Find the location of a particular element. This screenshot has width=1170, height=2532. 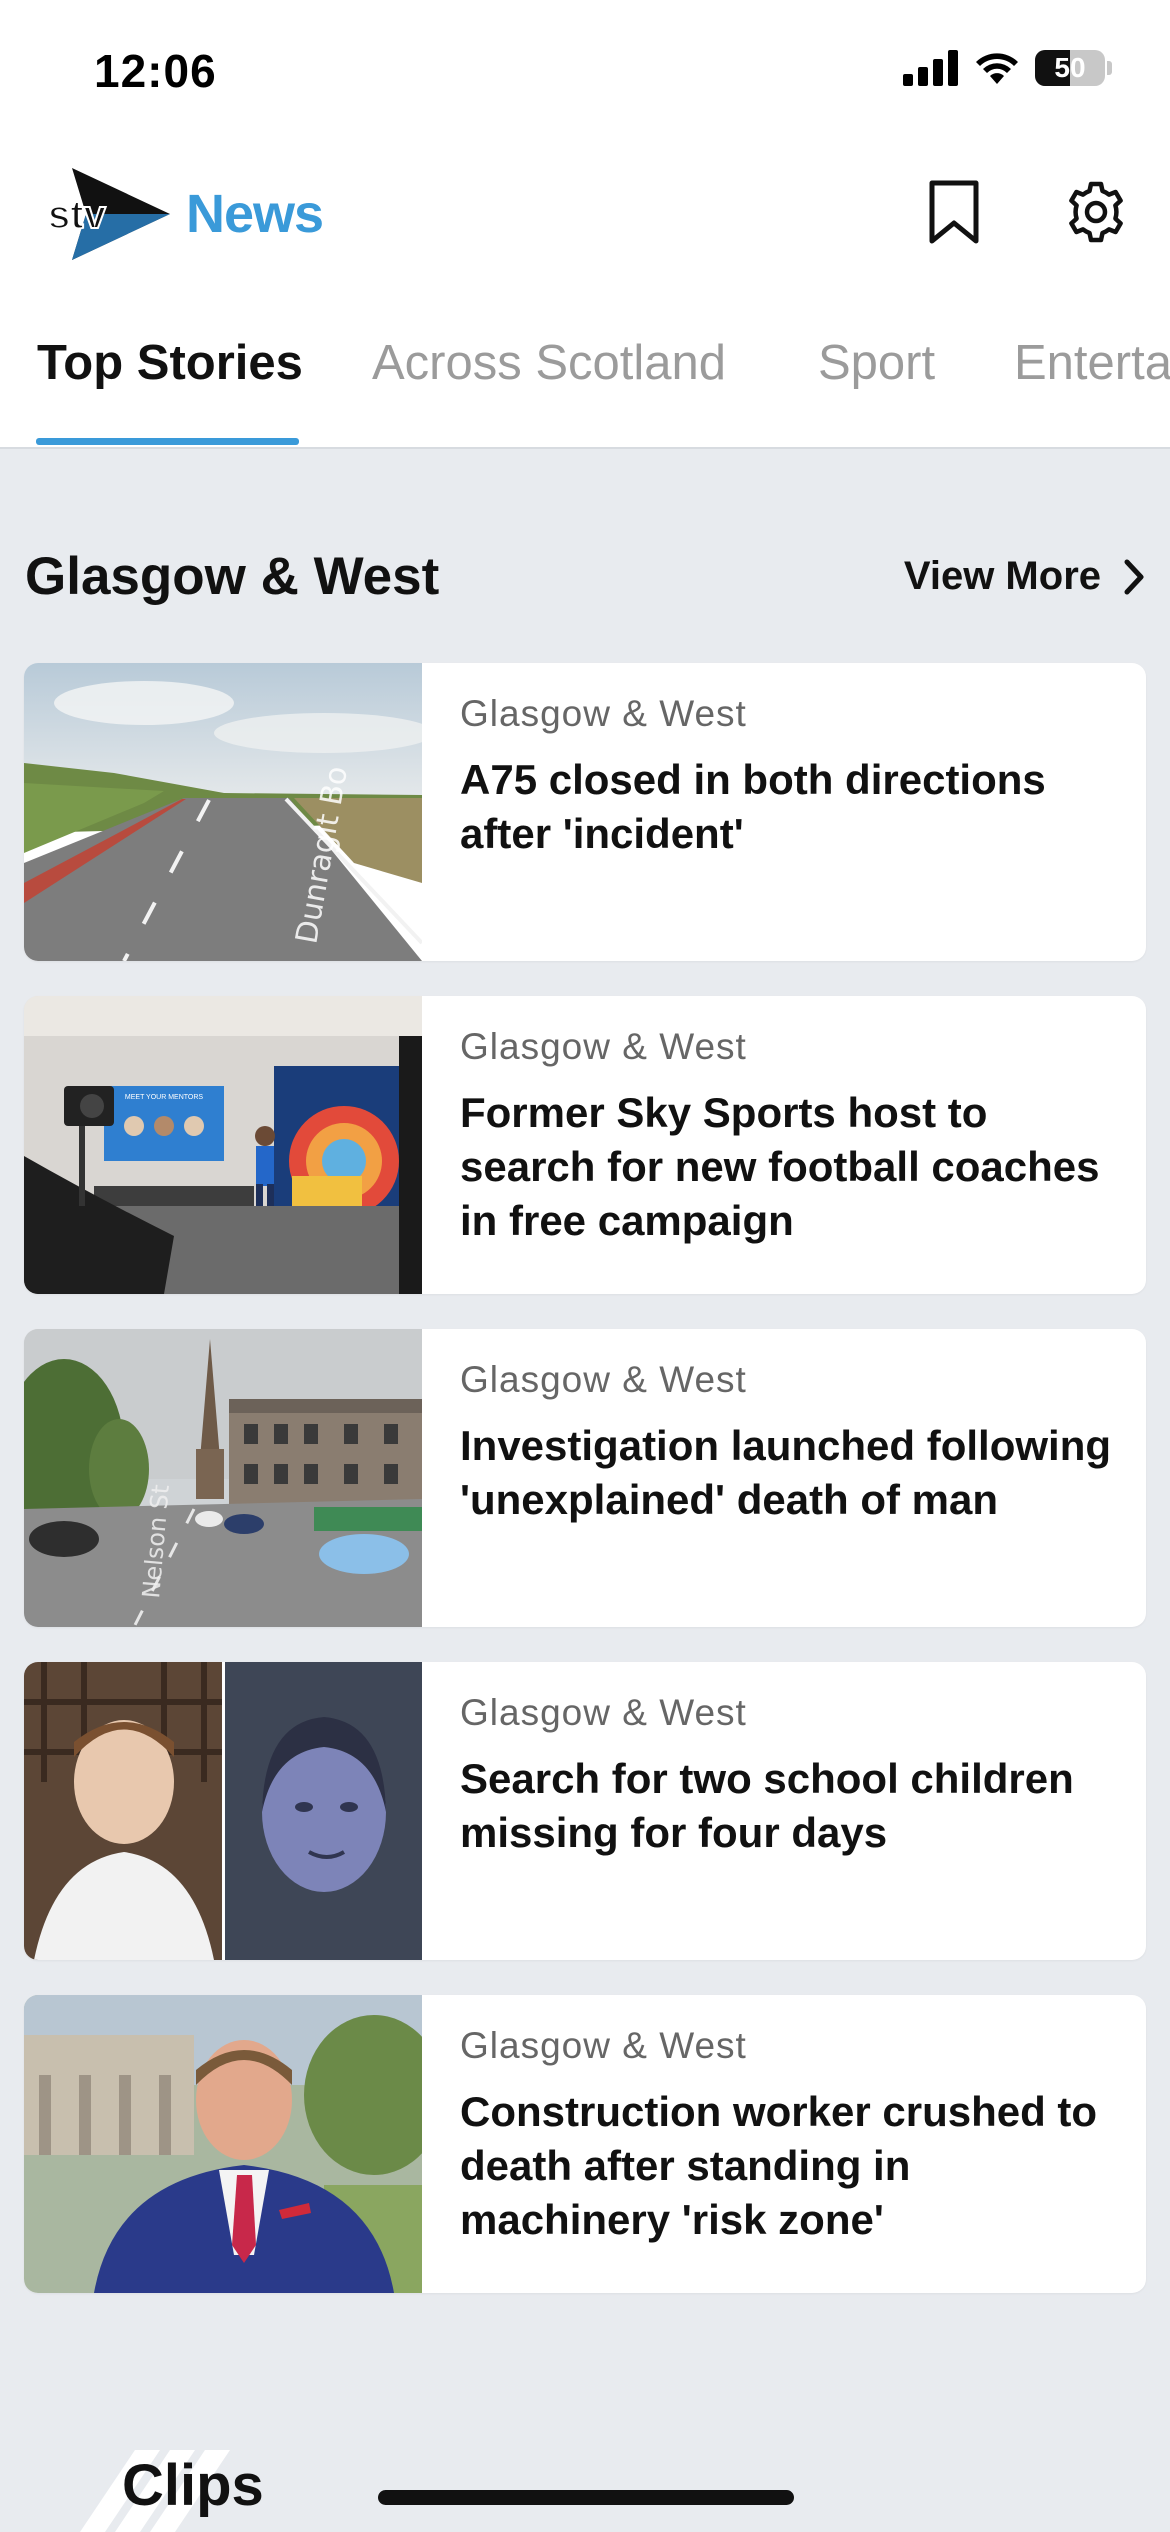

tab-top-stories: Top Stories is located at coordinates (170, 363).